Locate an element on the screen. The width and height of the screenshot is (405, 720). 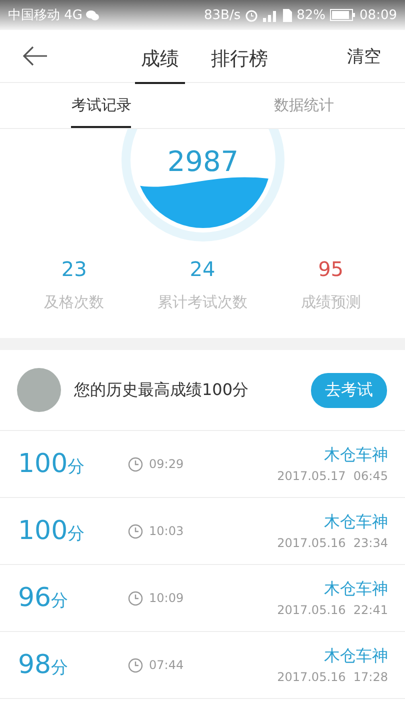
battery-icon is located at coordinates (343, 15).